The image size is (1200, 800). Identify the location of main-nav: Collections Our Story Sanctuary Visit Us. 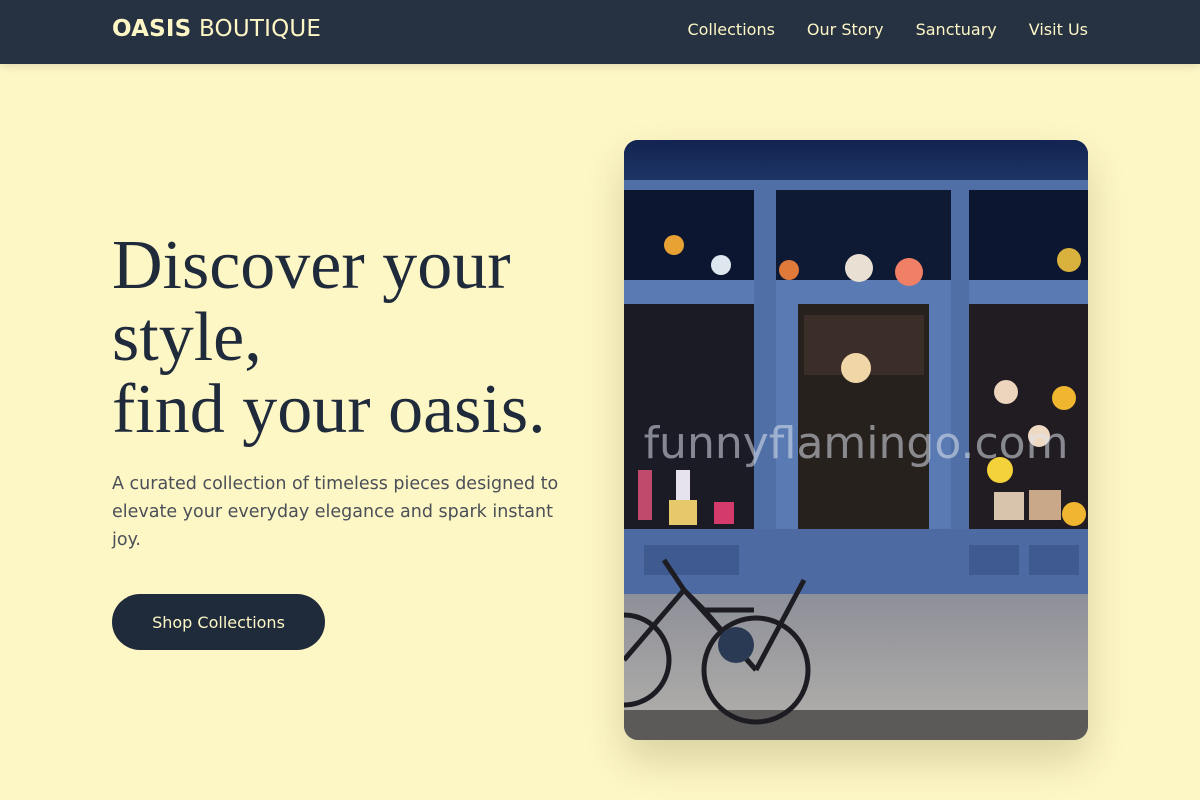
(887, 29).